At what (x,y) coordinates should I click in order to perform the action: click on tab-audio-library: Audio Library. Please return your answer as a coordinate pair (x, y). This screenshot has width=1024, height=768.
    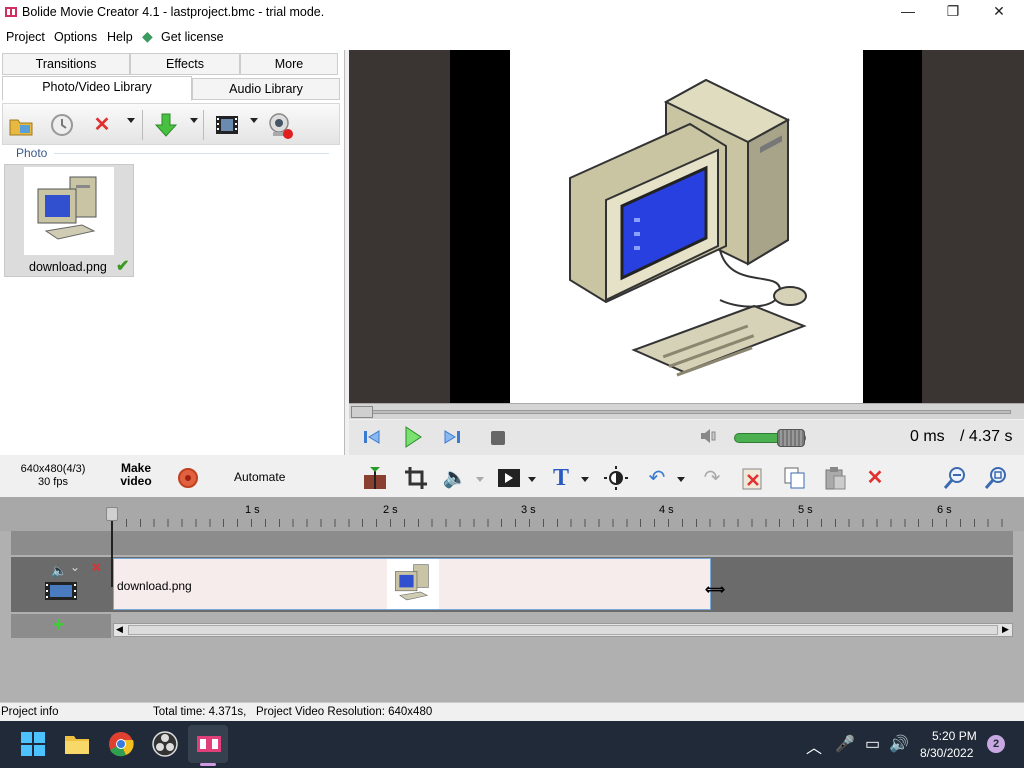
    Looking at the image, I should click on (266, 89).